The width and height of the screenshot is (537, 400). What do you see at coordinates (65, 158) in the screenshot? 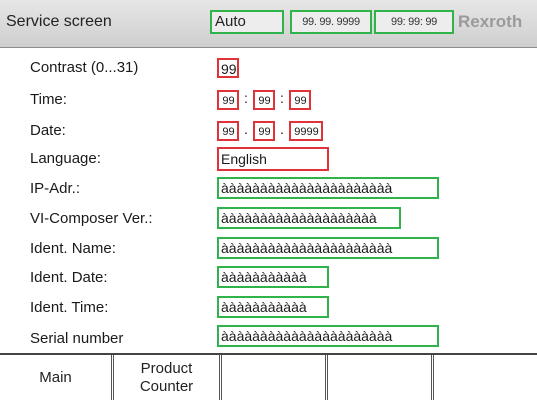
I see `language-label: Language:` at bounding box center [65, 158].